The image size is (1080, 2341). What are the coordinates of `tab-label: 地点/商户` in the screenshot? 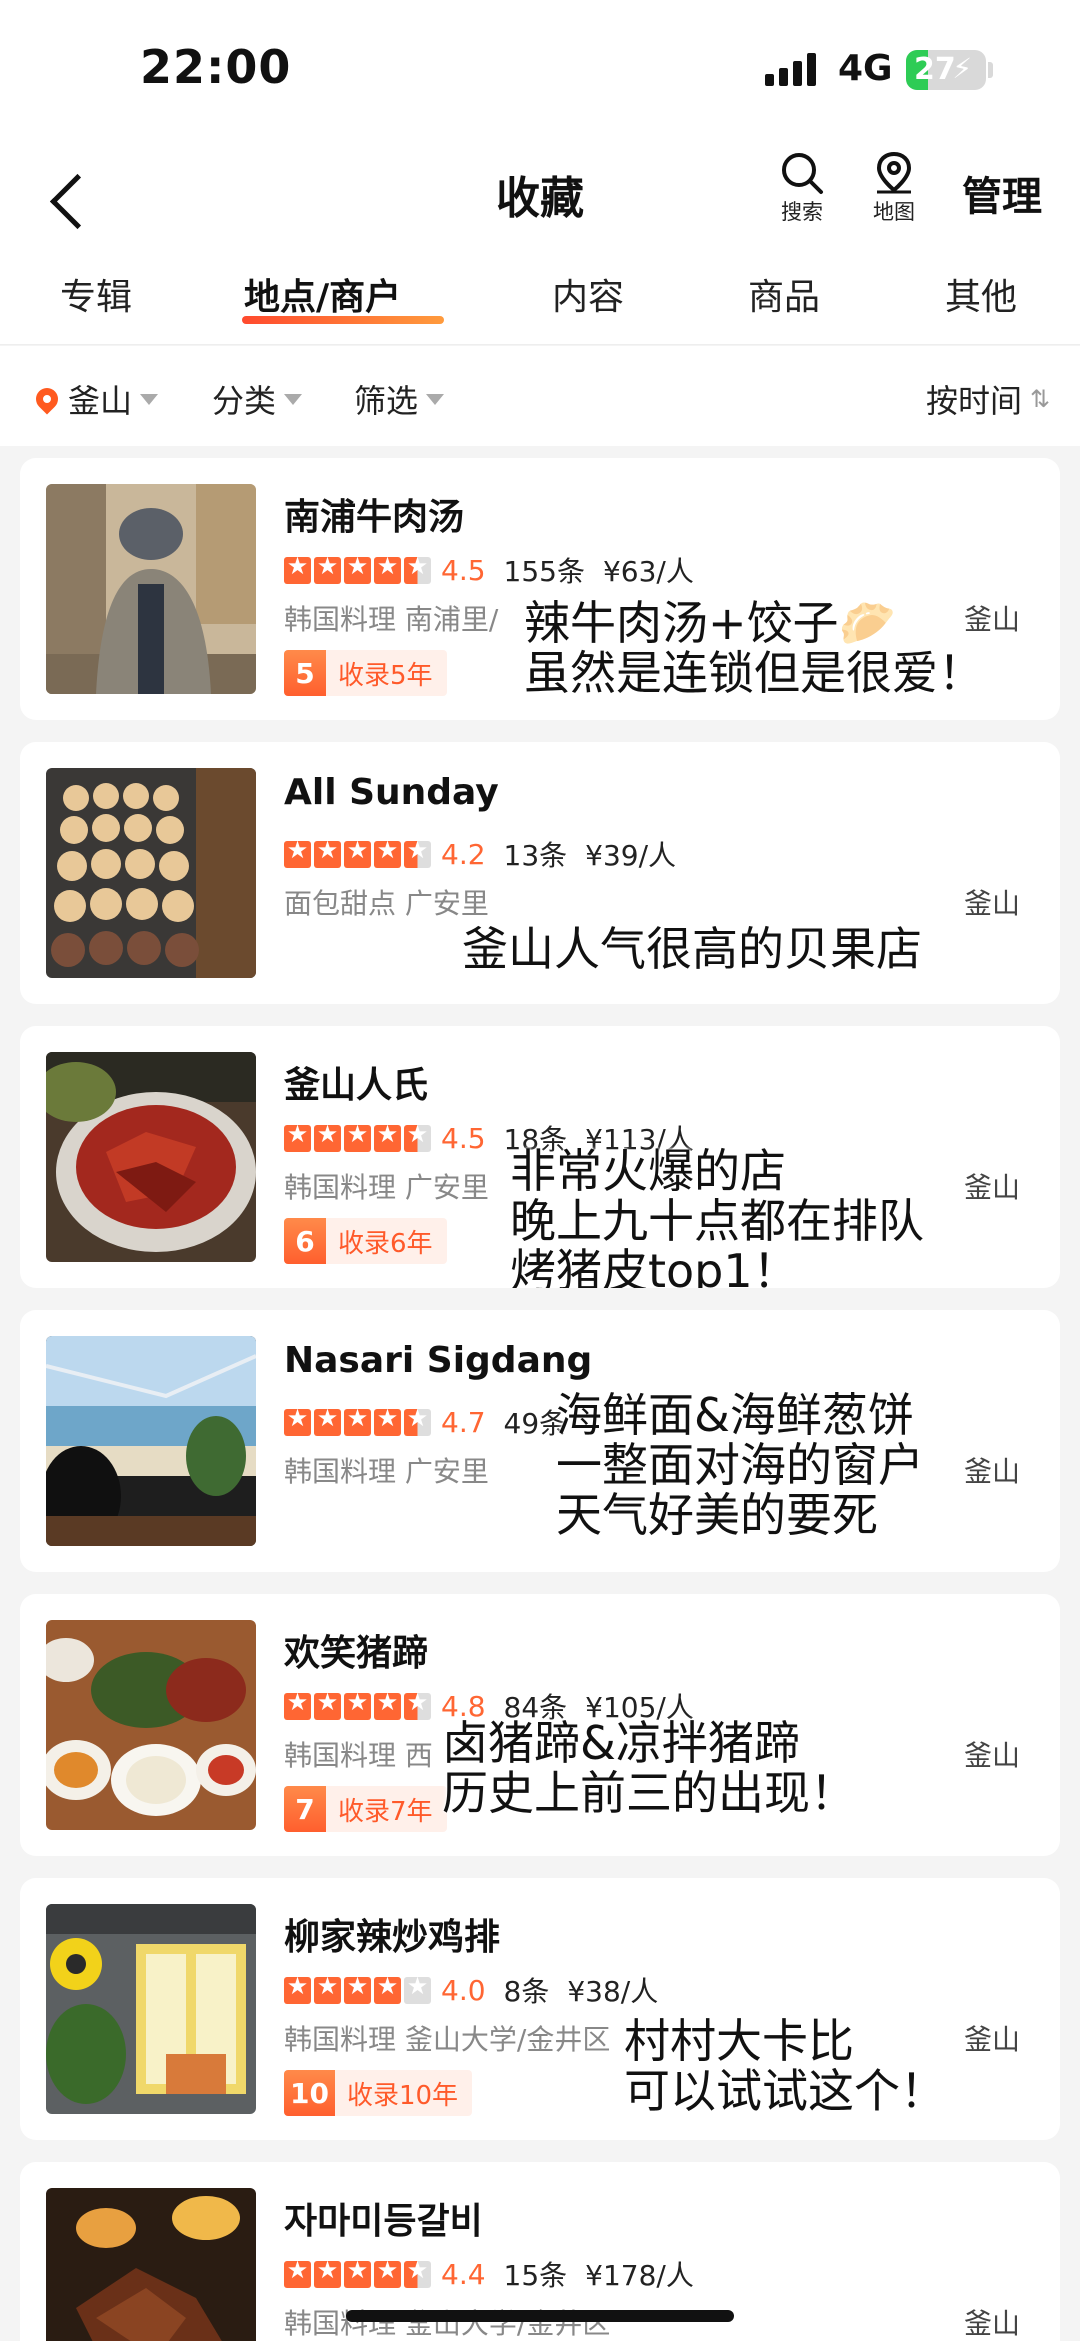 It's located at (323, 297).